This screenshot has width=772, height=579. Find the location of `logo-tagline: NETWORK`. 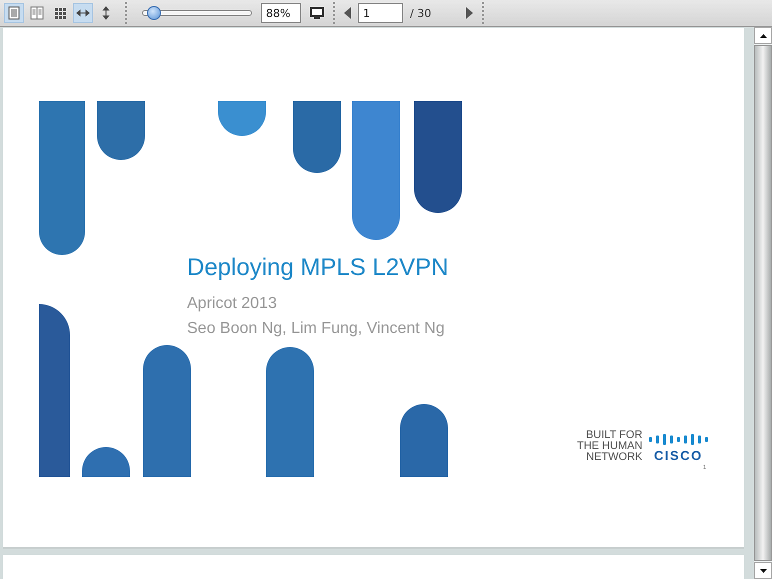

logo-tagline: NETWORK is located at coordinates (614, 457).